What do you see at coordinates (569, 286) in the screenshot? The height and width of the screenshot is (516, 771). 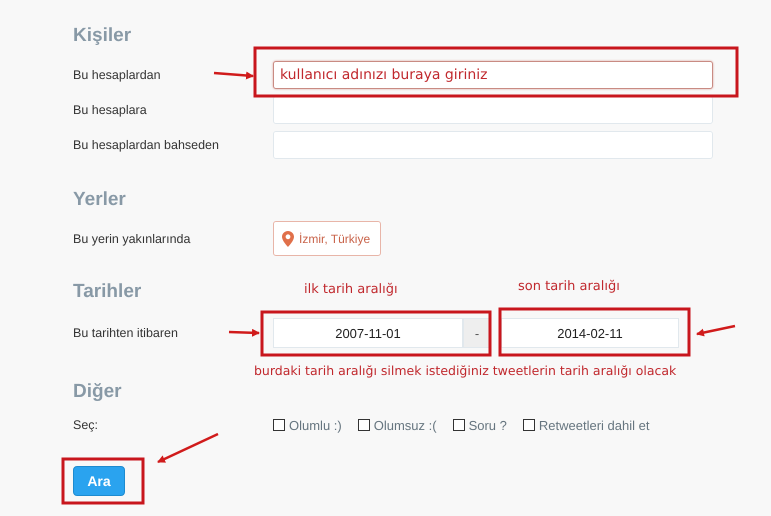 I see `annotation-note: son tarih aralığı` at bounding box center [569, 286].